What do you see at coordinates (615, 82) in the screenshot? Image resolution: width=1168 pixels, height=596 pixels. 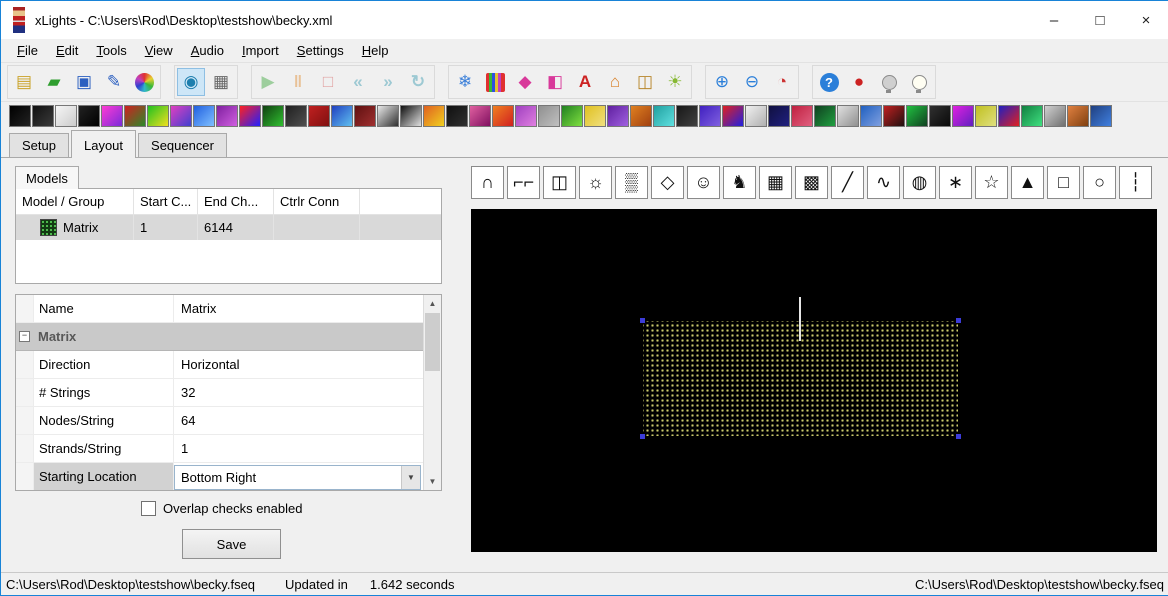 I see `house-preview-icon: ⌂` at bounding box center [615, 82].